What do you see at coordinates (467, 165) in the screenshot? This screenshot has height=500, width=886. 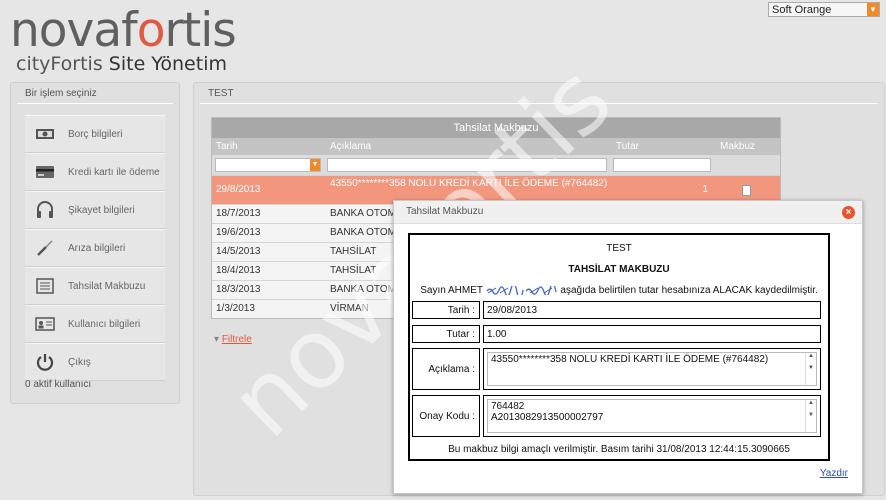 I see `description-filter-input` at bounding box center [467, 165].